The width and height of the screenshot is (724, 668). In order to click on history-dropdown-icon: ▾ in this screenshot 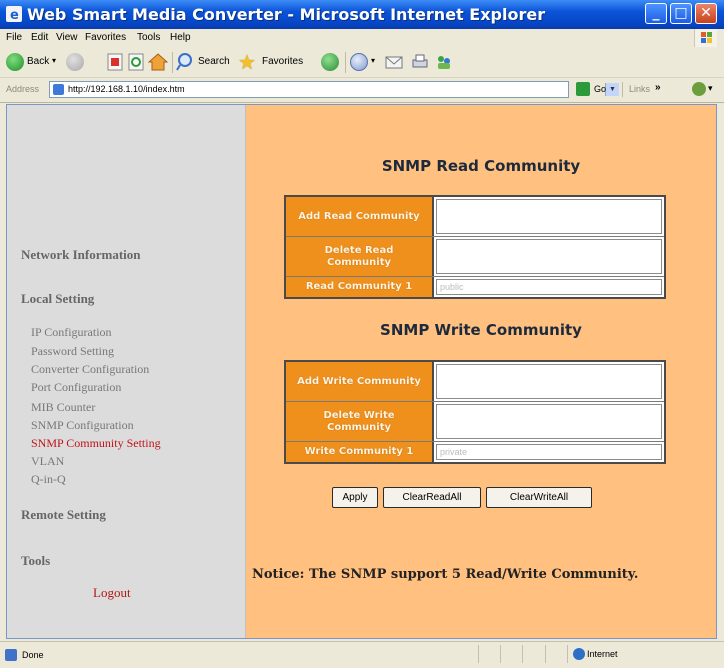, I will do `click(373, 60)`.